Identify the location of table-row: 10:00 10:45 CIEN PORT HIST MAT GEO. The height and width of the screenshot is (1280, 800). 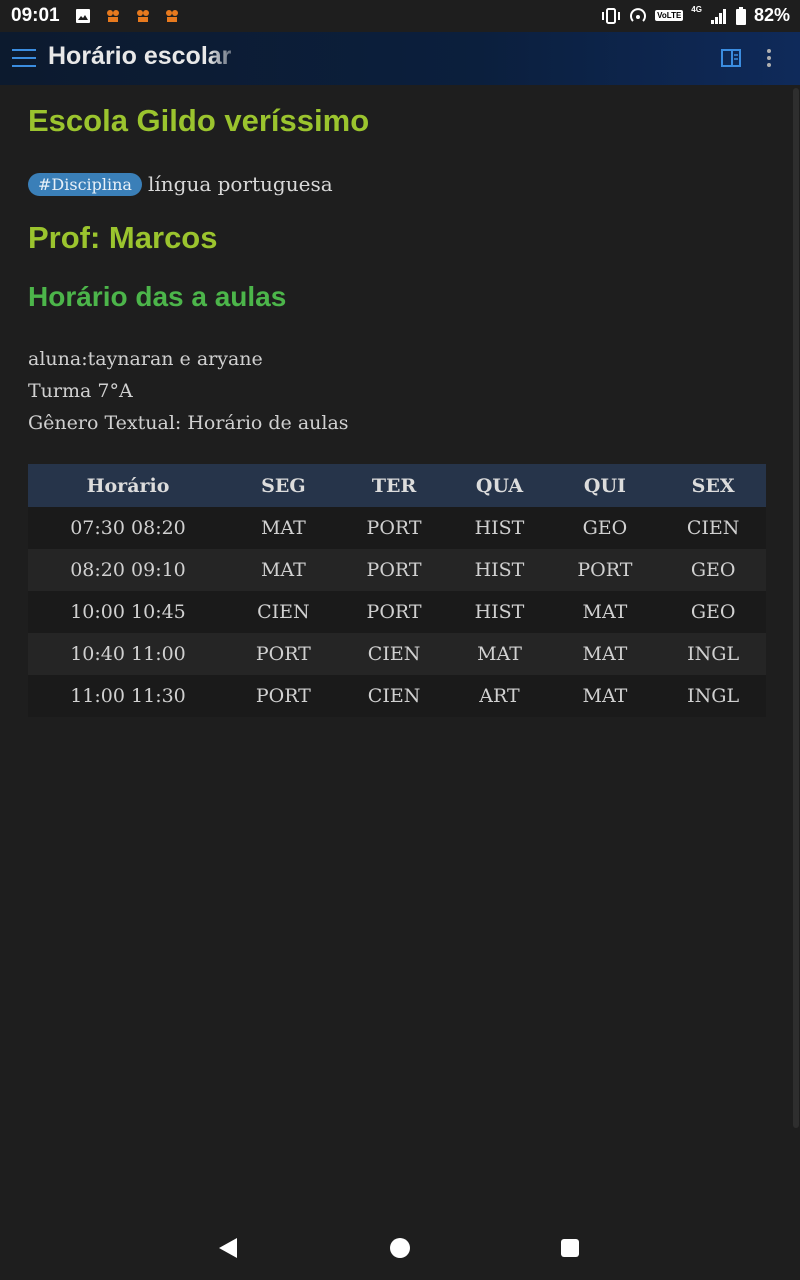
(397, 612).